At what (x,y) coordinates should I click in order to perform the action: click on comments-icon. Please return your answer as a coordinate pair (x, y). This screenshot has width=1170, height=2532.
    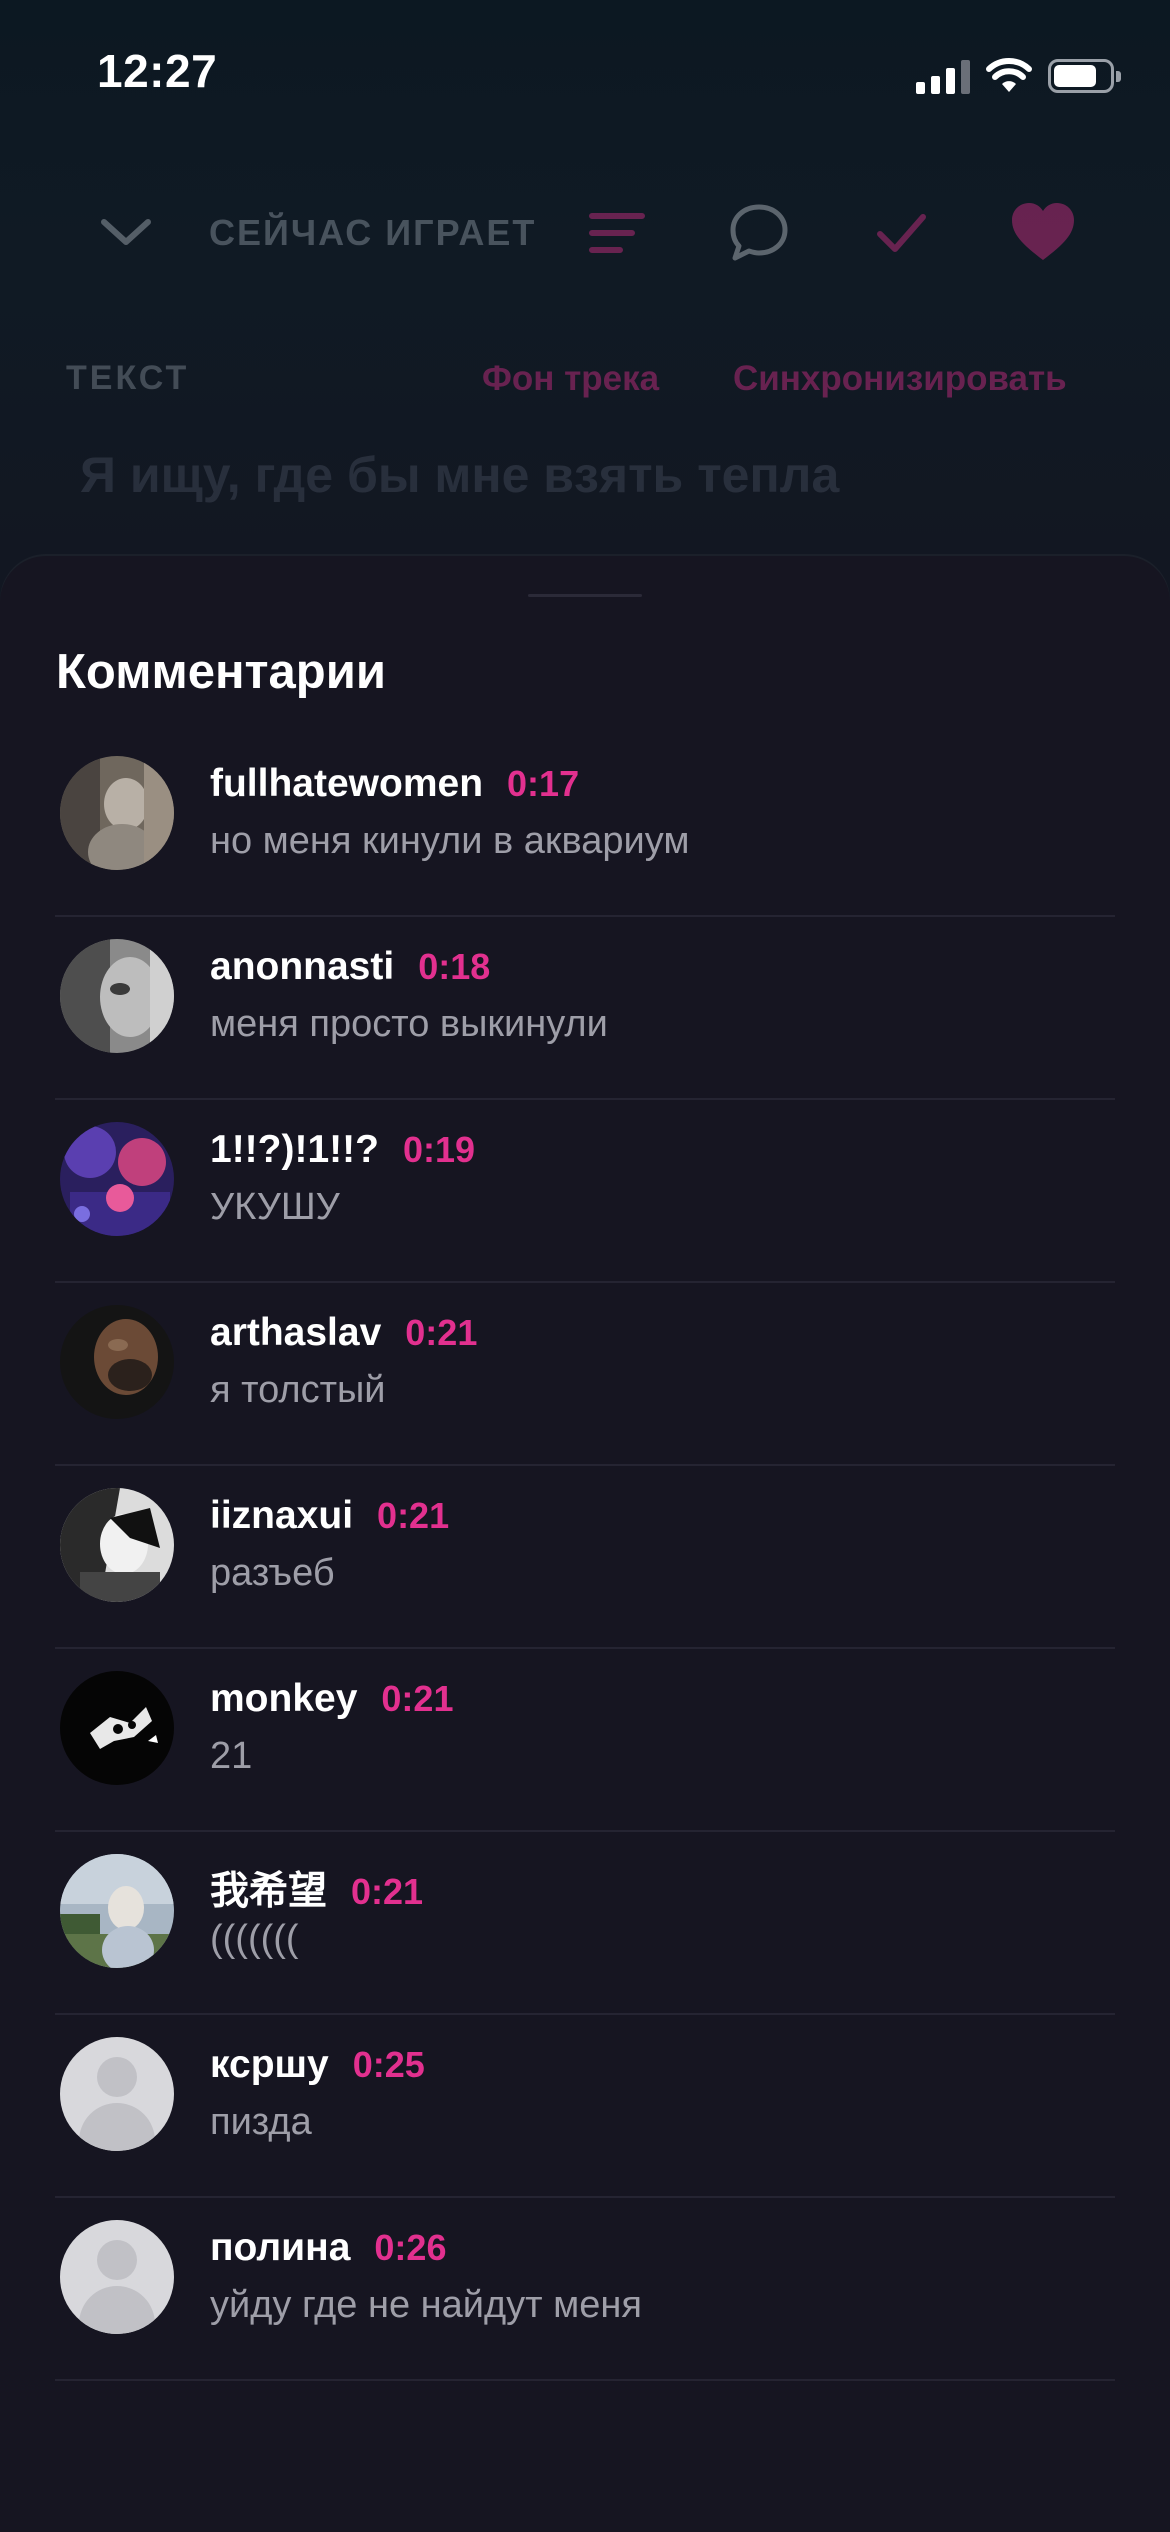
    Looking at the image, I should click on (759, 233).